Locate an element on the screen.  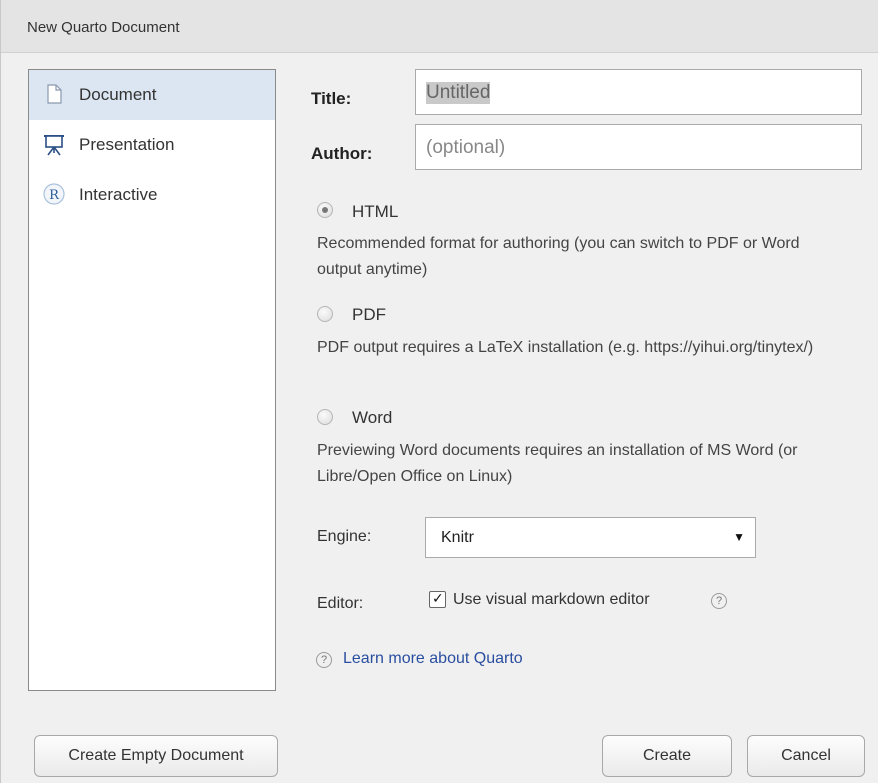
visual-editor-label: Use visual markdown editor is located at coordinates (551, 600).